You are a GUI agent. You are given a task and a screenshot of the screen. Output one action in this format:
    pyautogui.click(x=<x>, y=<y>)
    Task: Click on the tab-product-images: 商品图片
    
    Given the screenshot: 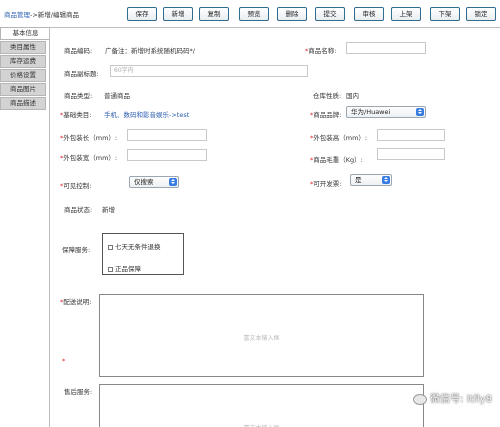 What is the action you would take?
    pyautogui.click(x=23, y=89)
    